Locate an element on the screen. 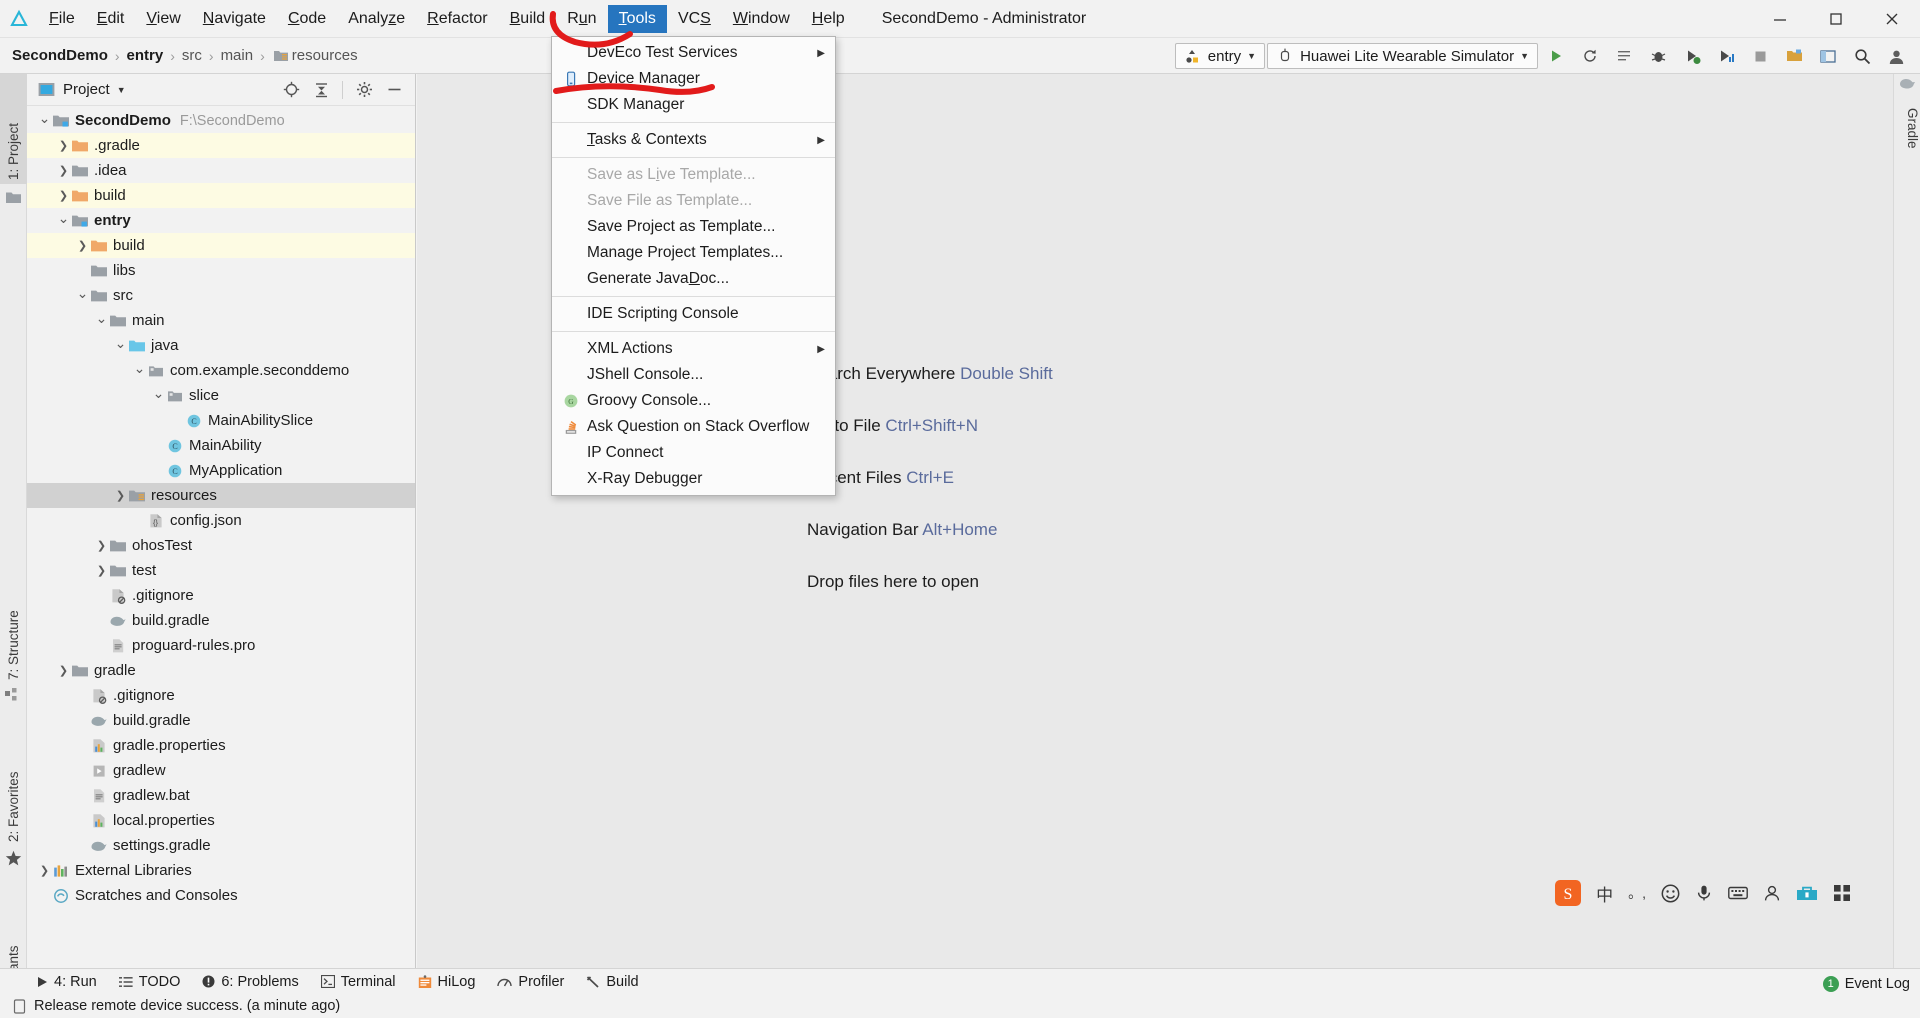 This screenshot has height=1018, width=1920. breadcrumb-item-1: entry is located at coordinates (145, 55).